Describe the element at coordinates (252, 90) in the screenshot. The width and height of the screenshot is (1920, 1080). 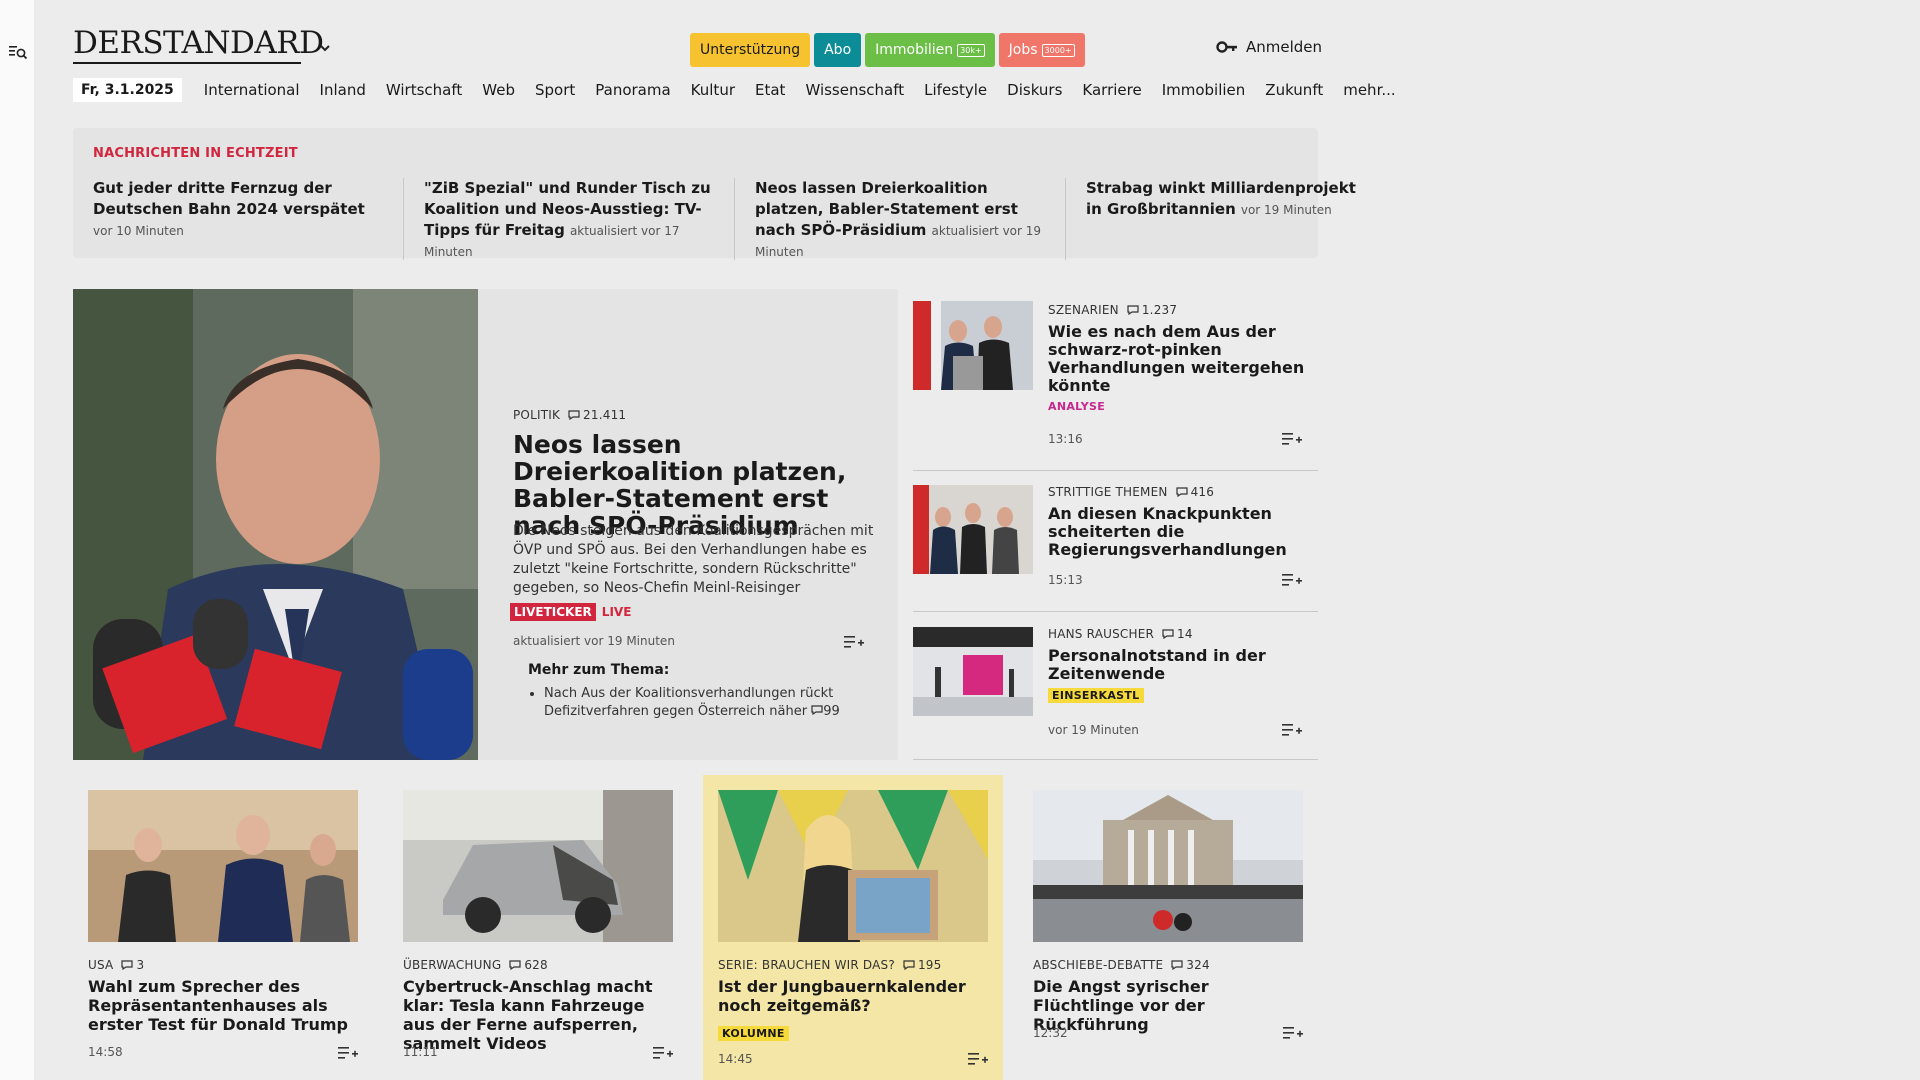
I see `nav-item-international: International` at that location.